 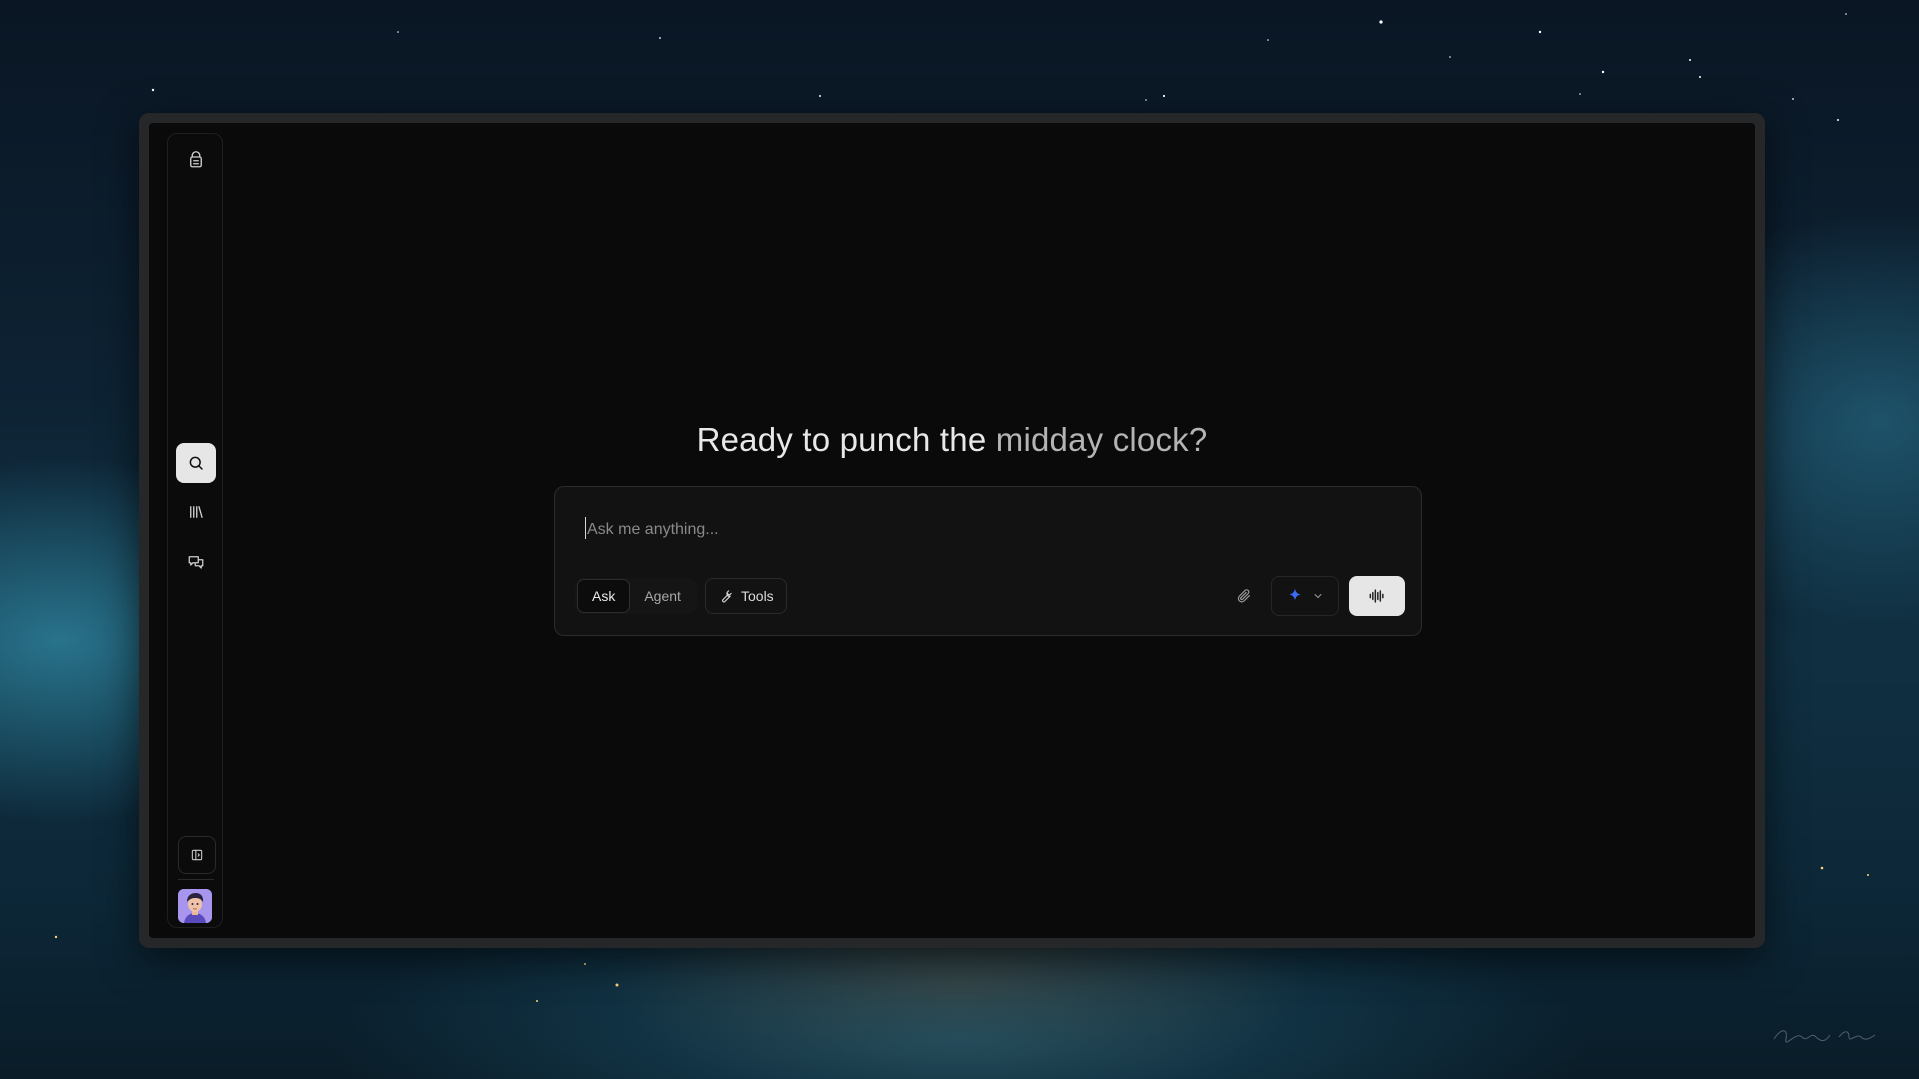 I want to click on page-title: Ready to punch the midday clock?, so click(x=952, y=440).